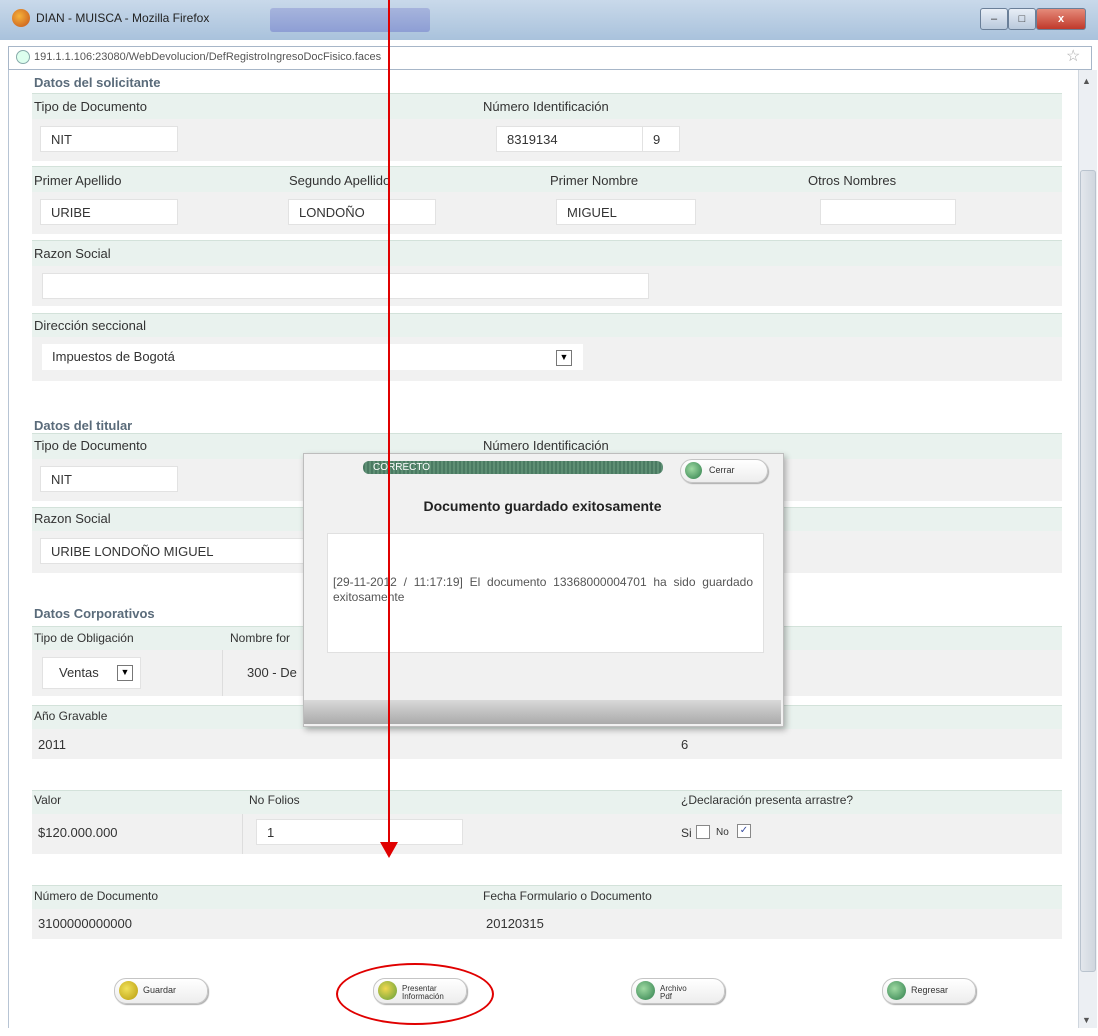 The image size is (1098, 1036). Describe the element at coordinates (767, 800) in the screenshot. I see `arrastre-label: ¿Declaración presenta arrastre?` at that location.